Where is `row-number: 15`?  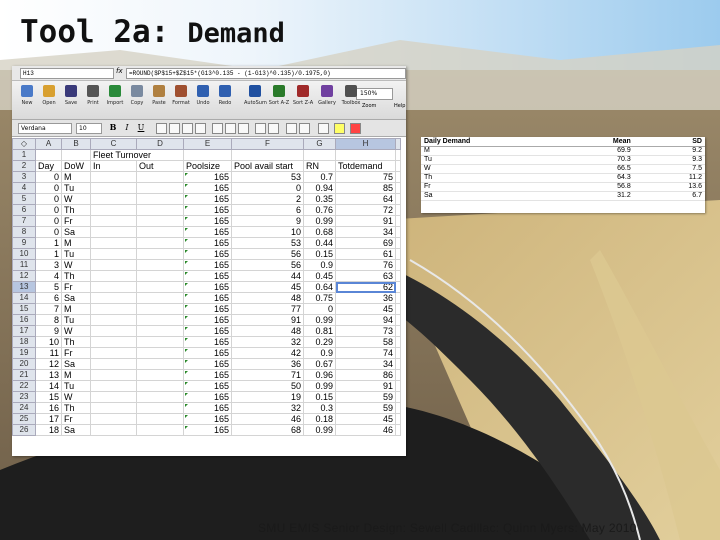 row-number: 15 is located at coordinates (24, 309).